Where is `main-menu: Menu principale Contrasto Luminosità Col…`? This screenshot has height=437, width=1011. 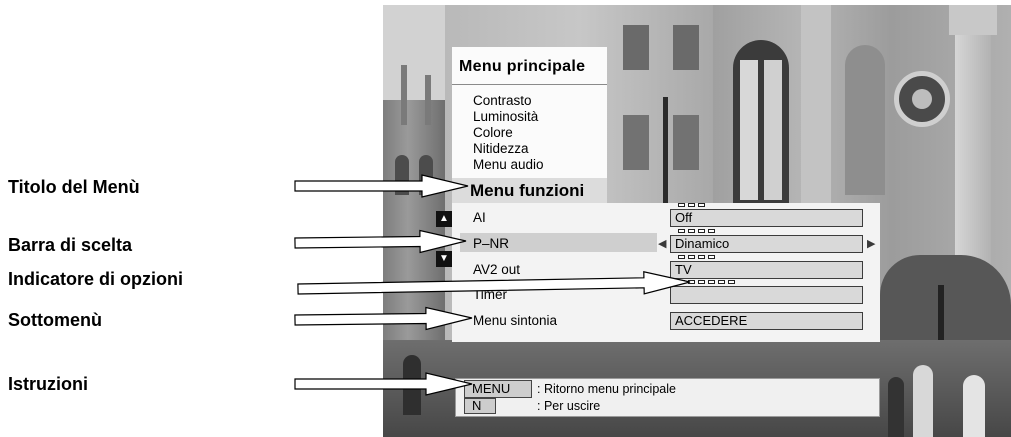
main-menu: Menu principale Contrasto Luminosità Col… is located at coordinates (529, 112).